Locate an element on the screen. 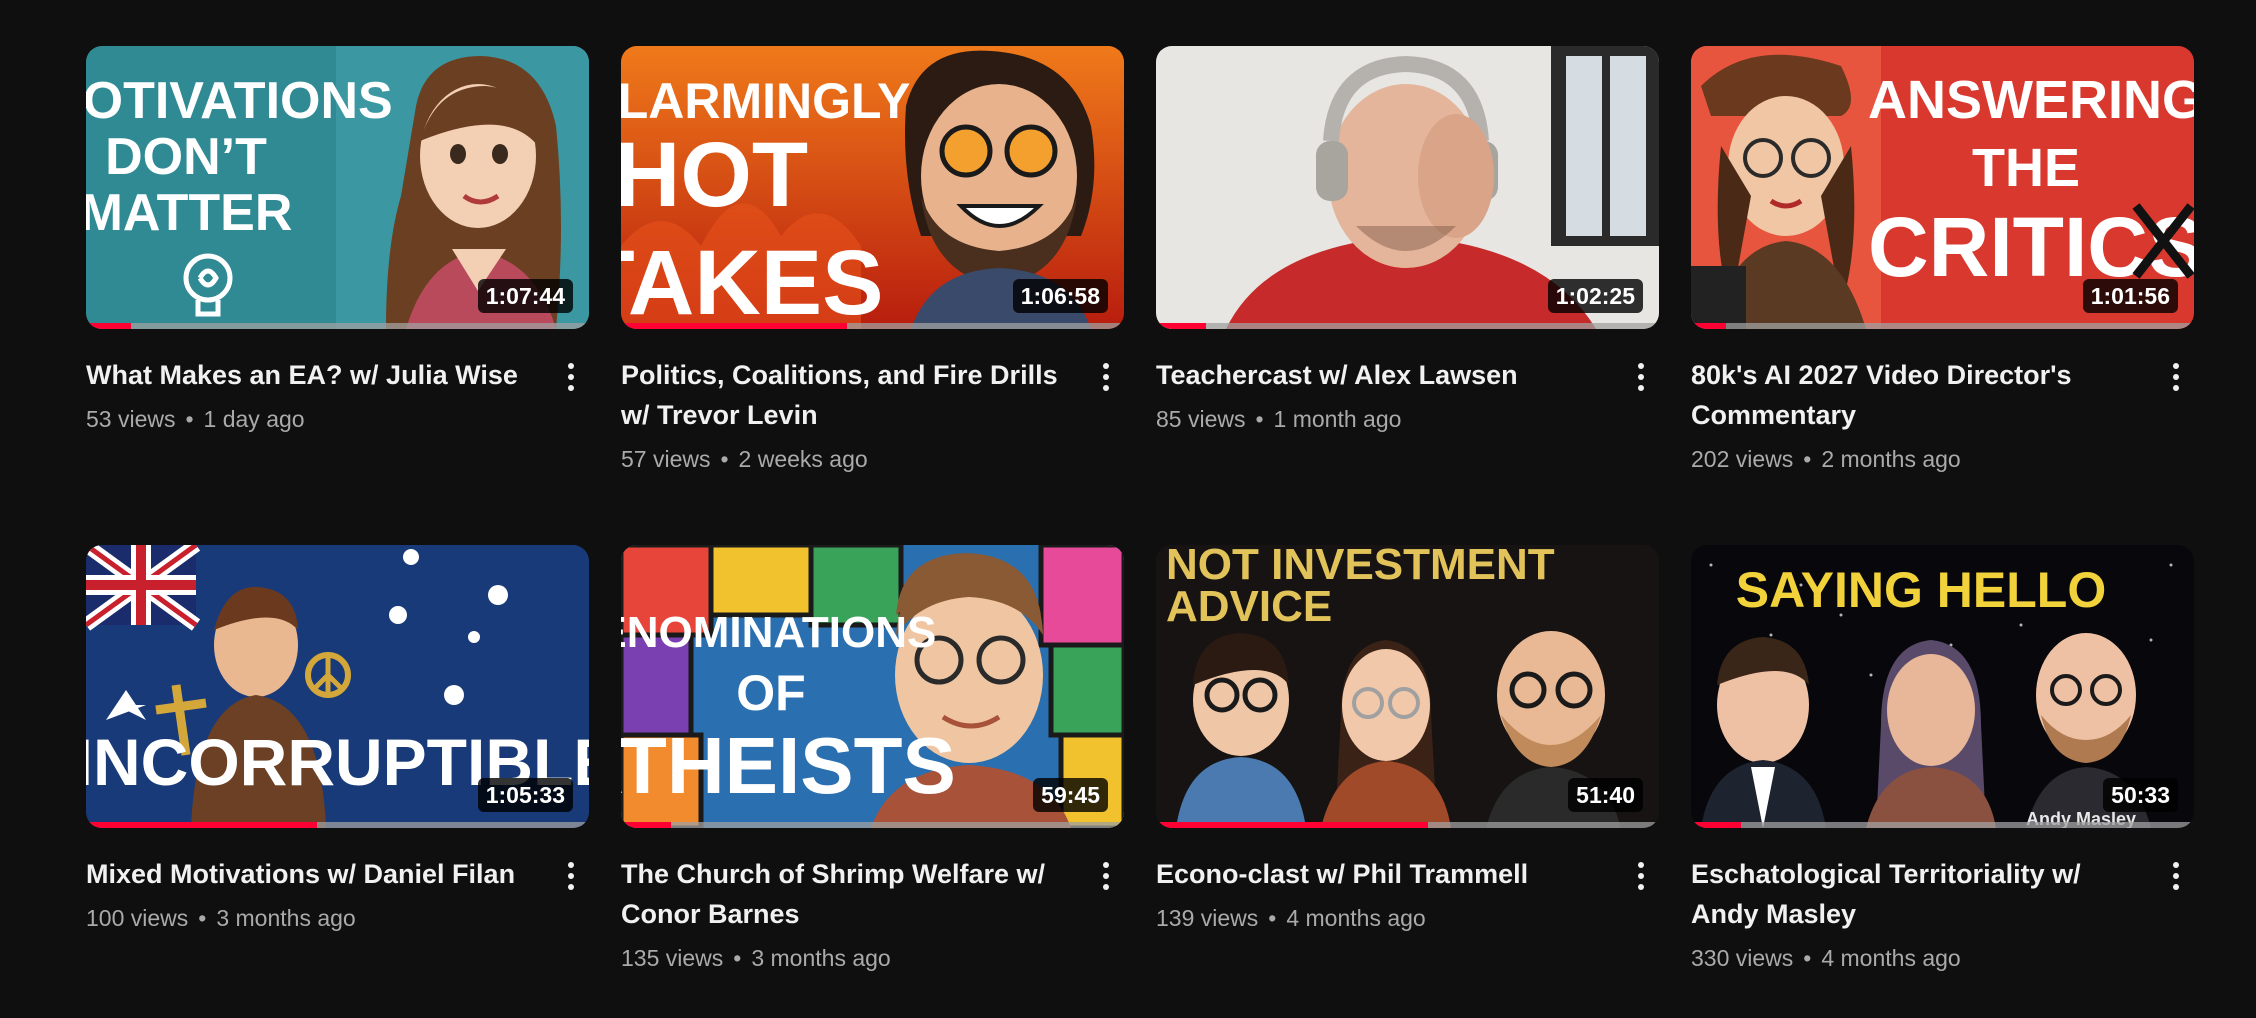  view-count: 57 views is located at coordinates (666, 459).